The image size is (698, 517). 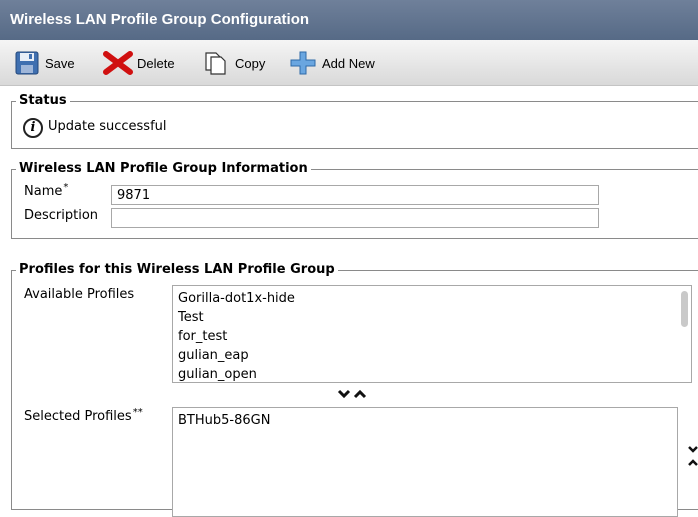 I want to click on name-label-text: Name, so click(x=43, y=191).